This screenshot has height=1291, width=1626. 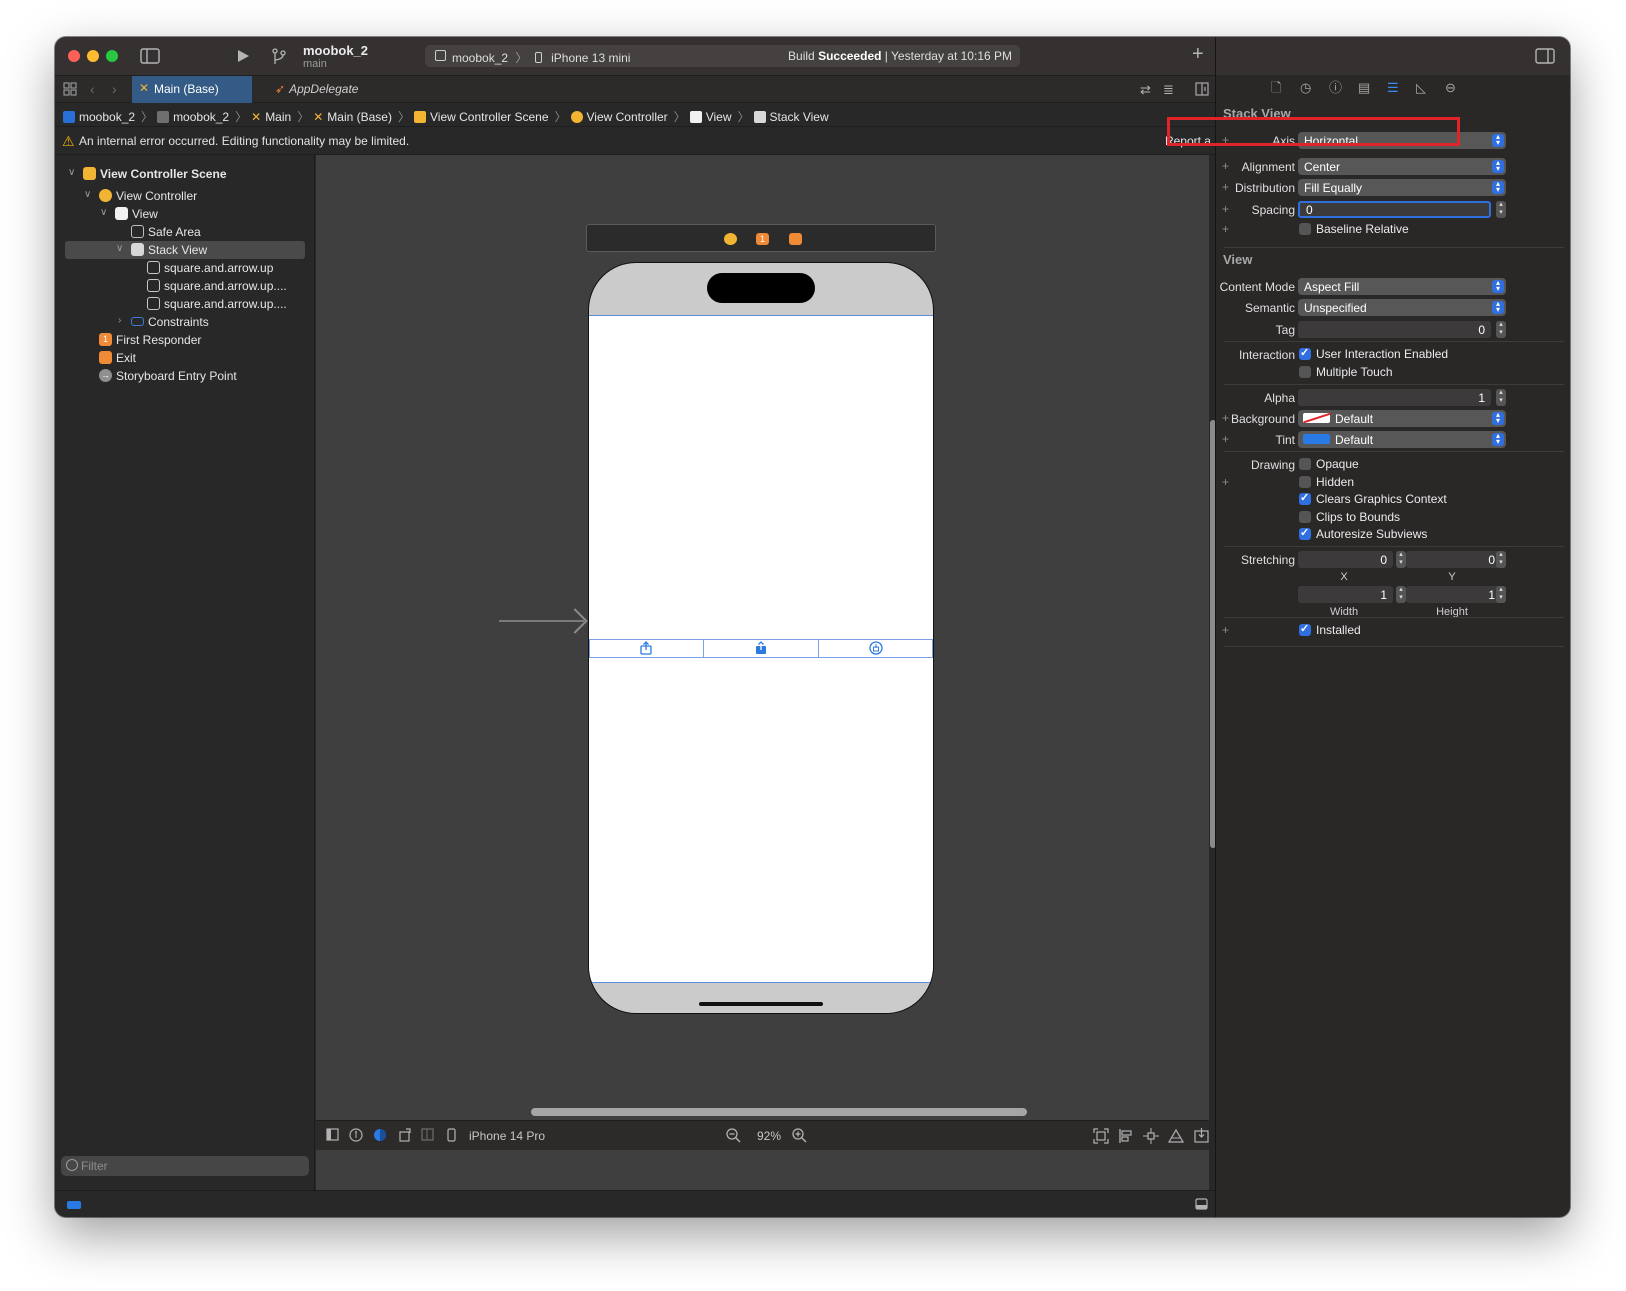 What do you see at coordinates (1453, 559) in the screenshot?
I see `stretch-y-field: 0` at bounding box center [1453, 559].